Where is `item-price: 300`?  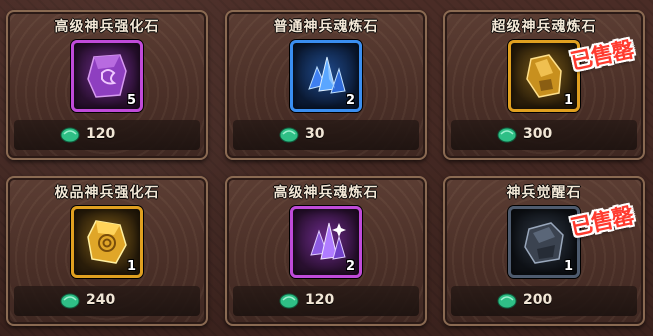 item-price: 300 is located at coordinates (538, 134).